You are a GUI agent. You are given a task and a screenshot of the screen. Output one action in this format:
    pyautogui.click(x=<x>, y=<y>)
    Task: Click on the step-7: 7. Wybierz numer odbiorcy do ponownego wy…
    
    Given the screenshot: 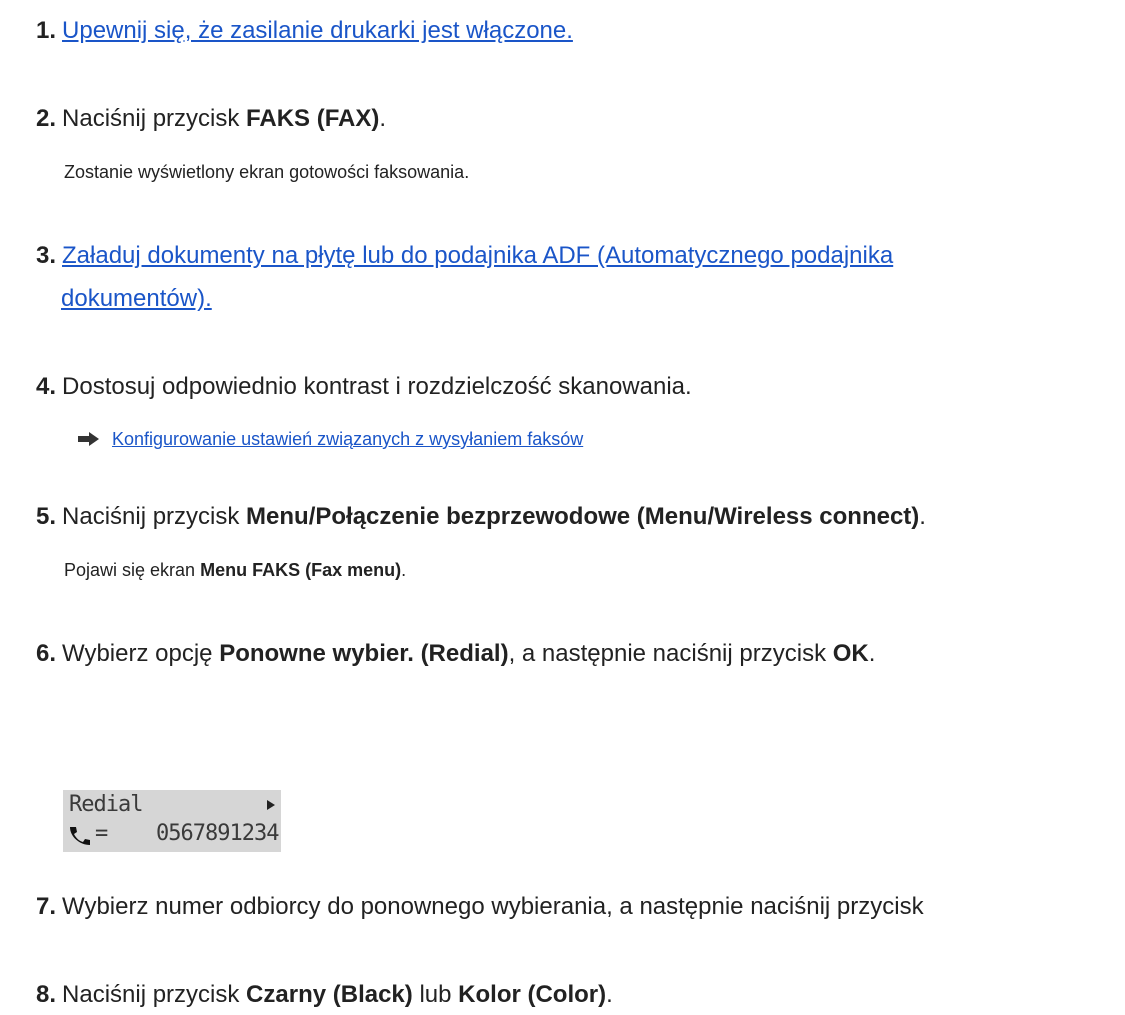 What is the action you would take?
    pyautogui.click(x=480, y=907)
    